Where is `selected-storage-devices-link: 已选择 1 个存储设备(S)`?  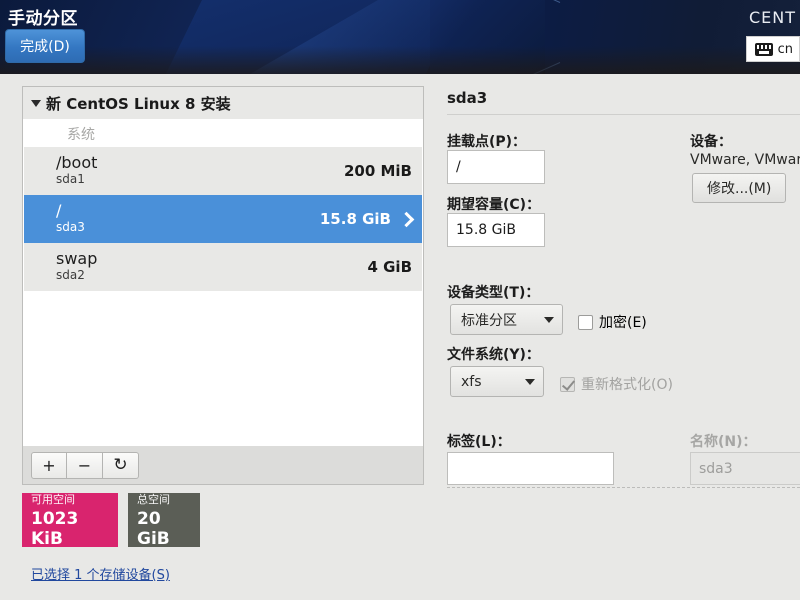 selected-storage-devices-link: 已选择 1 个存储设备(S) is located at coordinates (100, 573).